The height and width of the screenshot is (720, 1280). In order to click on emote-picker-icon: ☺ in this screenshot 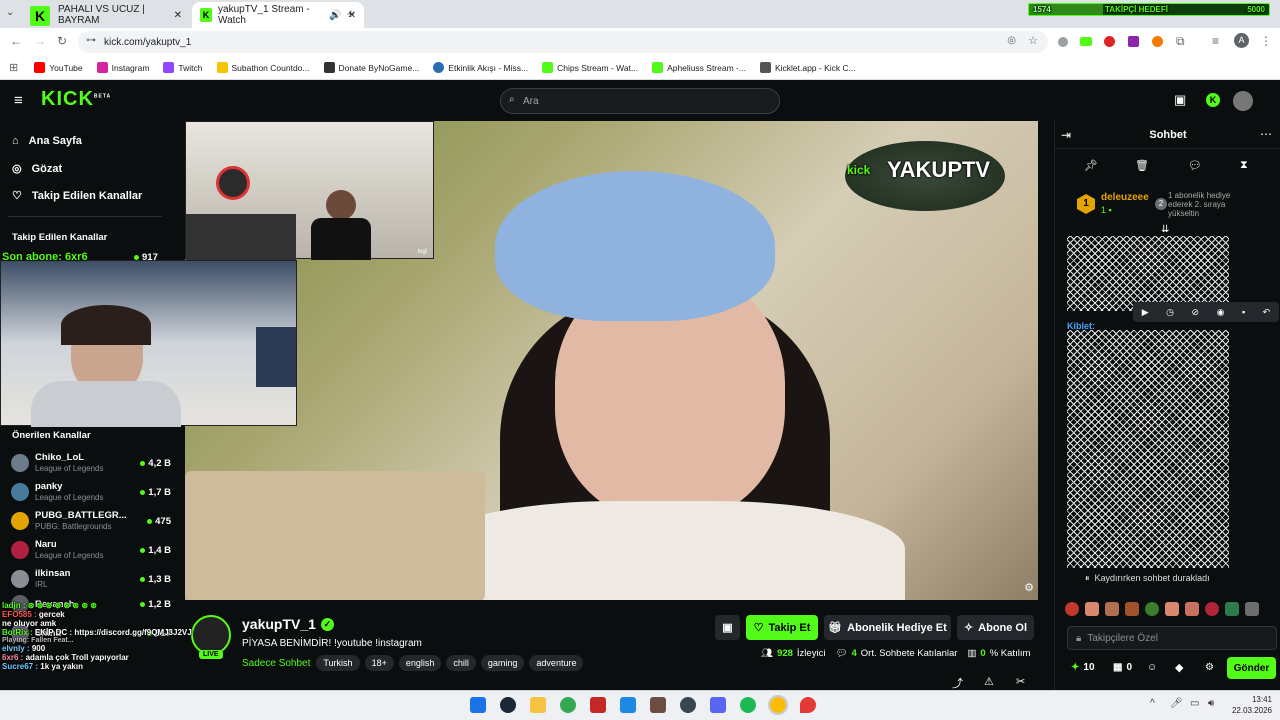, I will do `click(1152, 667)`.